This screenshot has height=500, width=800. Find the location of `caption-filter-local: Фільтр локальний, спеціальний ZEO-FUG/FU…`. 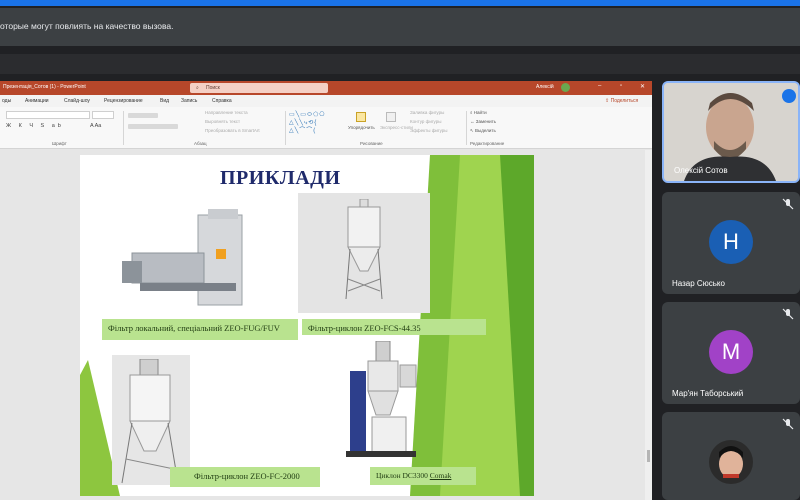

caption-filter-local: Фільтр локальний, спеціальний ZEO-FUG/FU… is located at coordinates (200, 329).